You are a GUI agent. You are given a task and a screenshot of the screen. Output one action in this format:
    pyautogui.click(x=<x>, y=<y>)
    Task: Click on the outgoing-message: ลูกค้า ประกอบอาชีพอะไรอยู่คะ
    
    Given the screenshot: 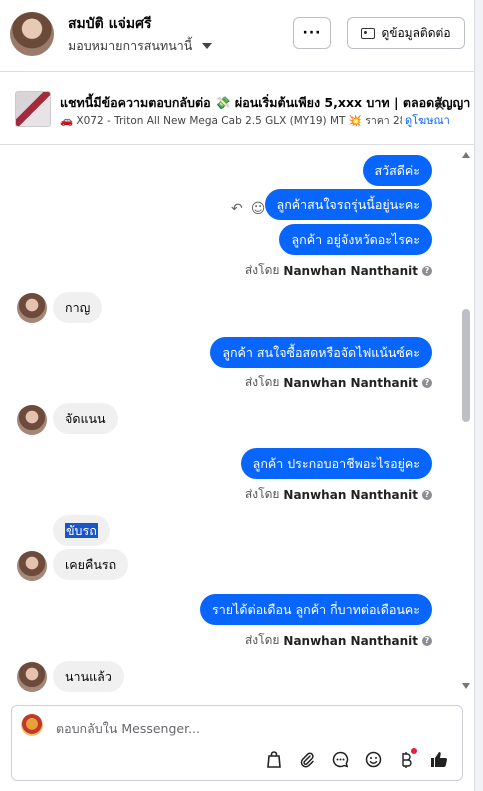 What is the action you would take?
    pyautogui.click(x=336, y=463)
    